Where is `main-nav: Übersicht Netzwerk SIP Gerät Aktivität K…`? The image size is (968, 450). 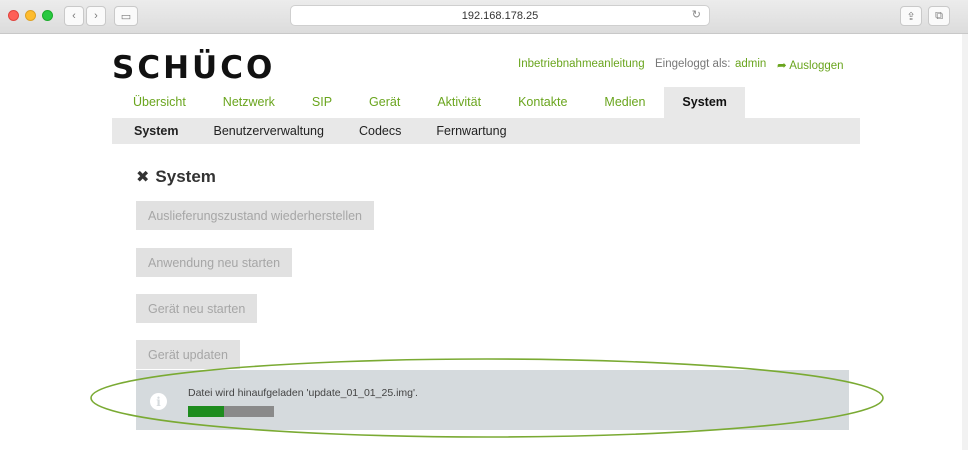 main-nav: Übersicht Netzwerk SIP Gerät Aktivität K… is located at coordinates (486, 102).